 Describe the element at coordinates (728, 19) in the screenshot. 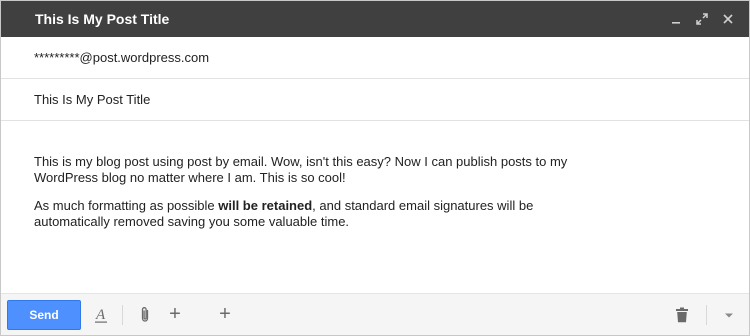

I see `close-icon` at that location.